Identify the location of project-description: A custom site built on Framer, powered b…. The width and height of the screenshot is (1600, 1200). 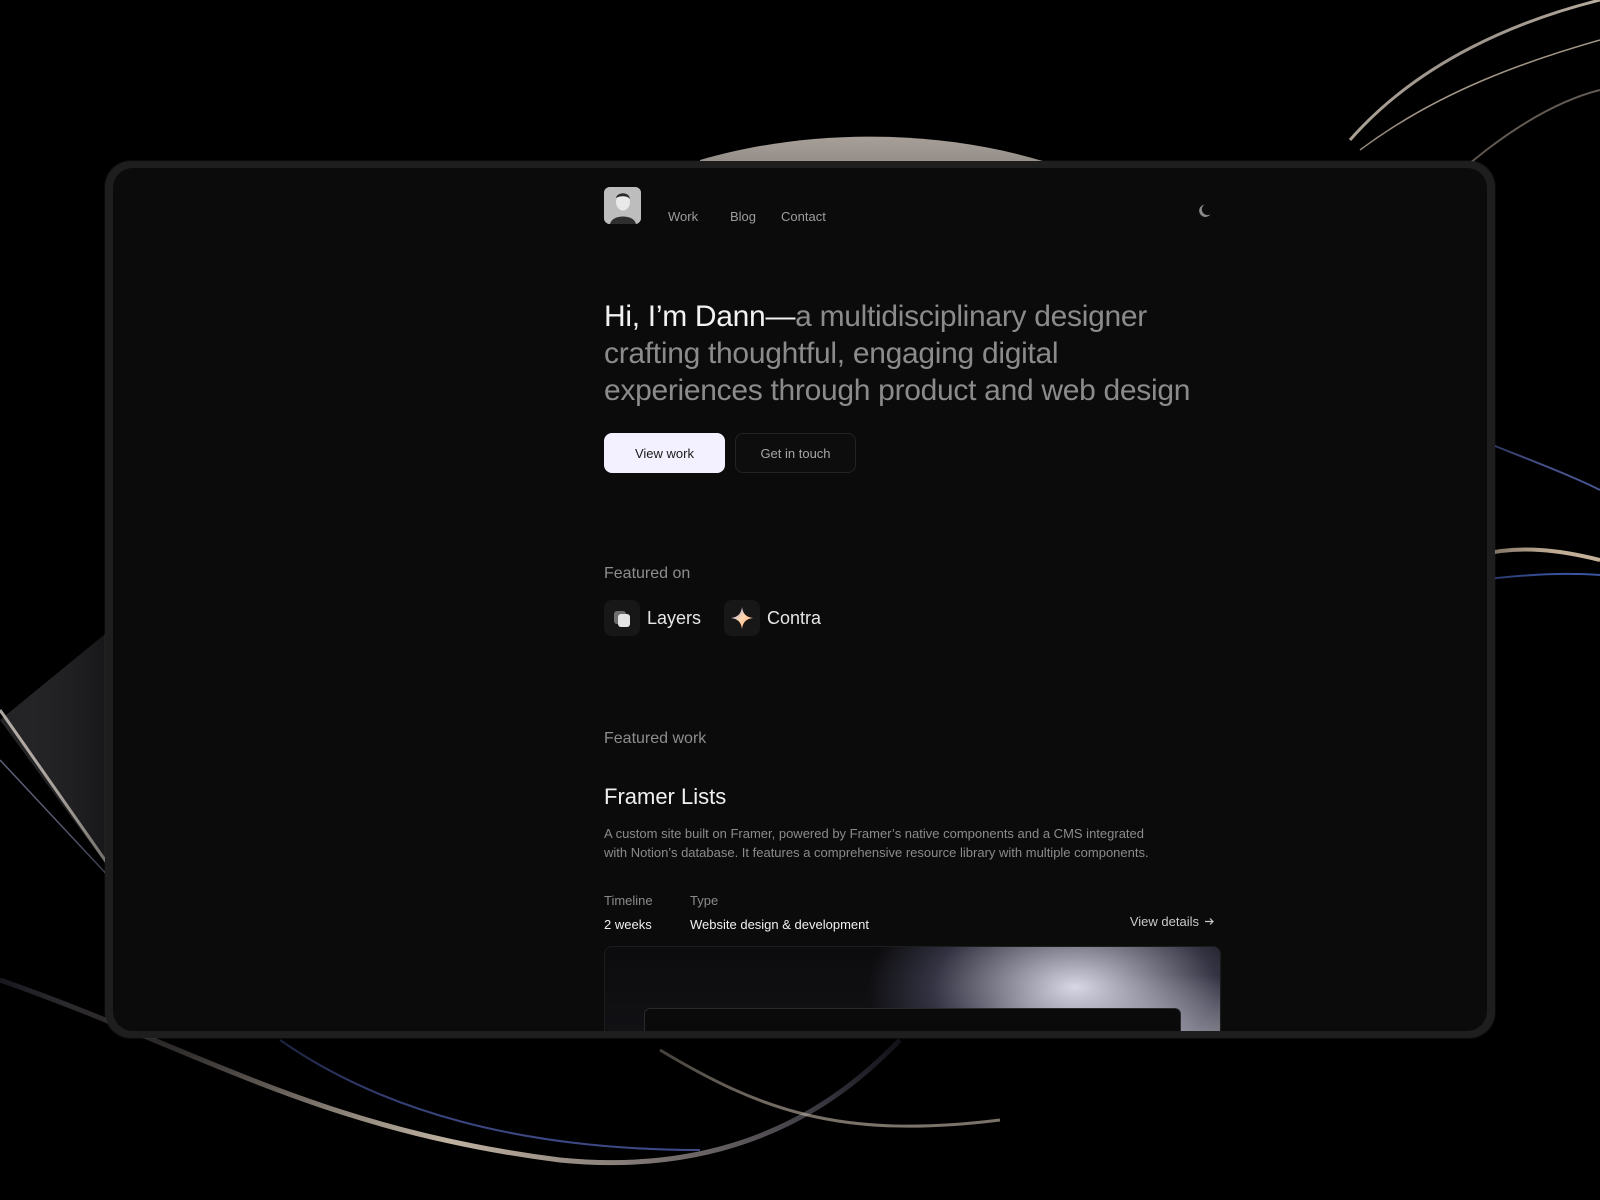
(876, 843).